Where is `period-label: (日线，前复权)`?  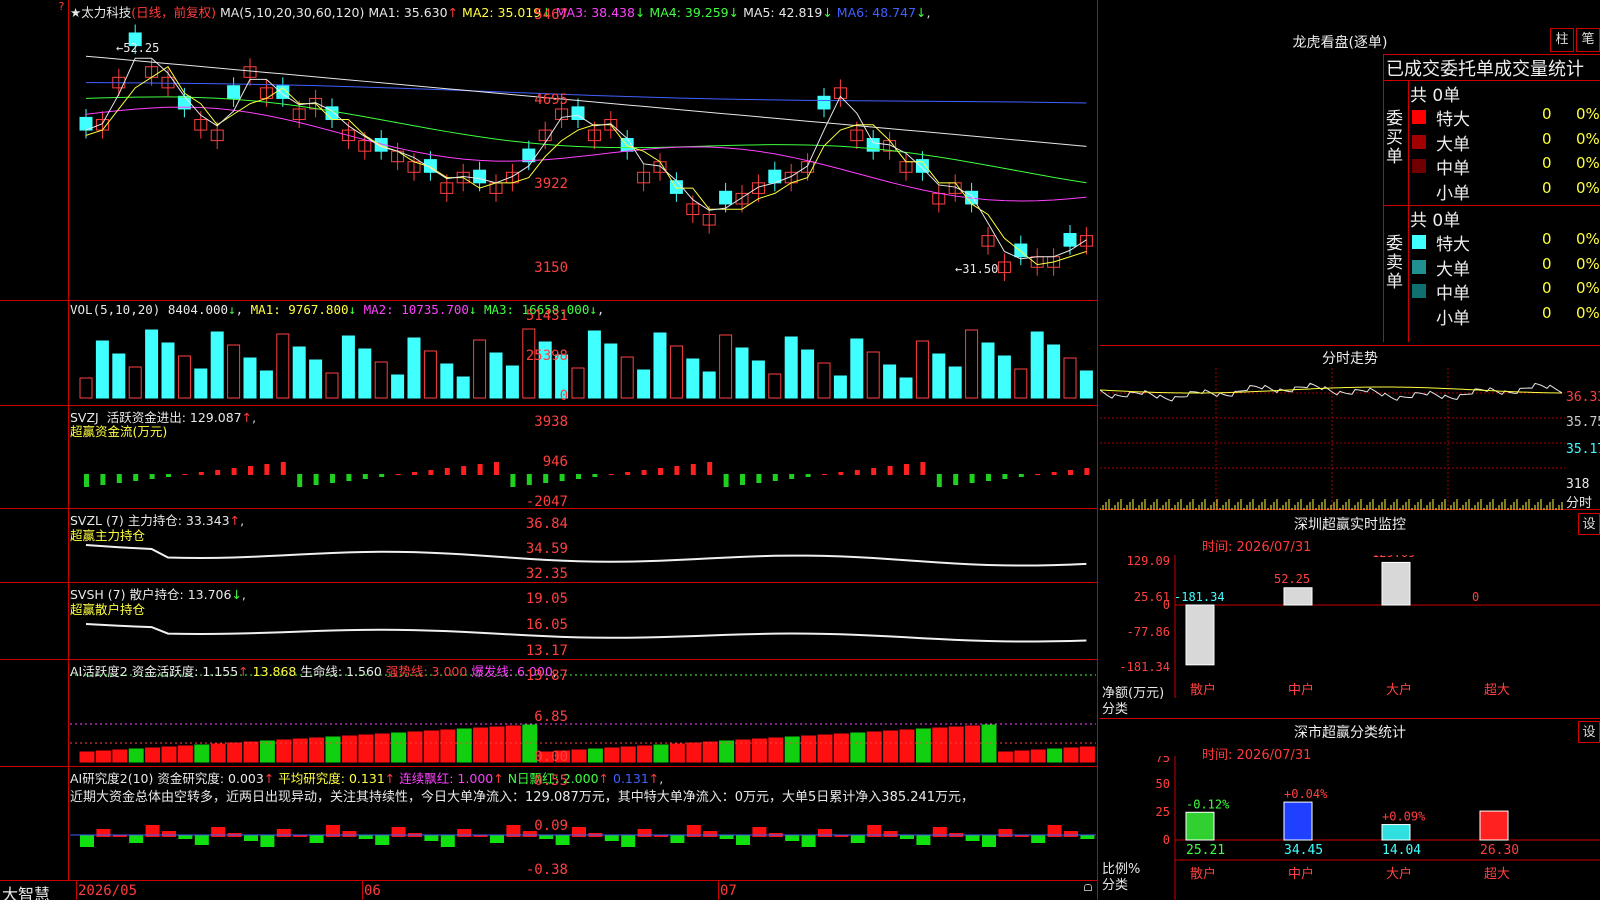 period-label: (日线，前复权) is located at coordinates (173, 12).